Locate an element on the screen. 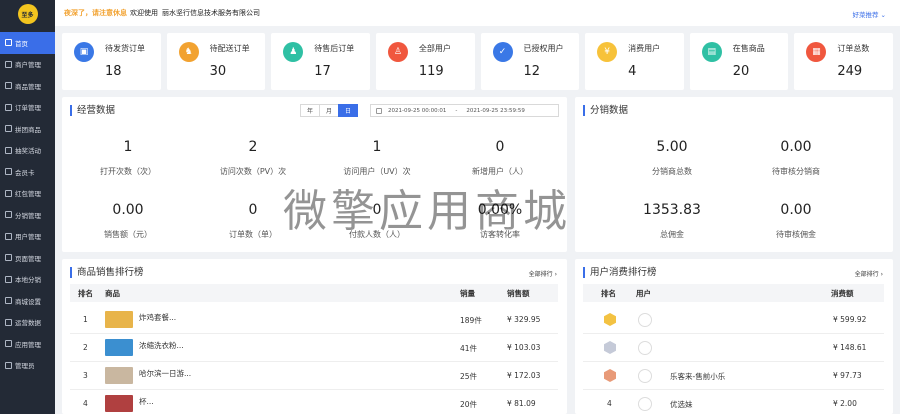 The image size is (900, 414). stat-card: ♞ 待配送订单 30 is located at coordinates (216, 61).